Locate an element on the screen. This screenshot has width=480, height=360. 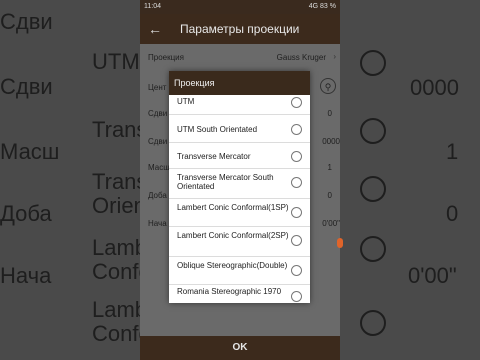
dialog-title: Проекция is located at coordinates (194, 83).